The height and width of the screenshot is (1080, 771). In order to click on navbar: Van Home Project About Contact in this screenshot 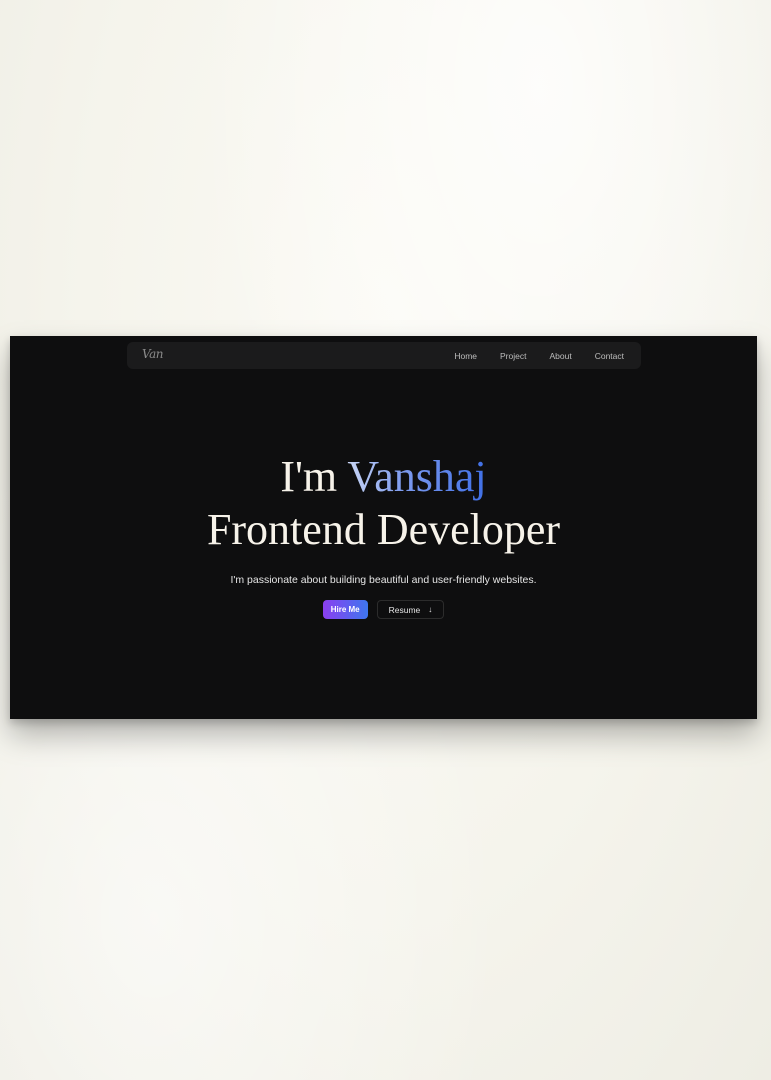, I will do `click(384, 355)`.